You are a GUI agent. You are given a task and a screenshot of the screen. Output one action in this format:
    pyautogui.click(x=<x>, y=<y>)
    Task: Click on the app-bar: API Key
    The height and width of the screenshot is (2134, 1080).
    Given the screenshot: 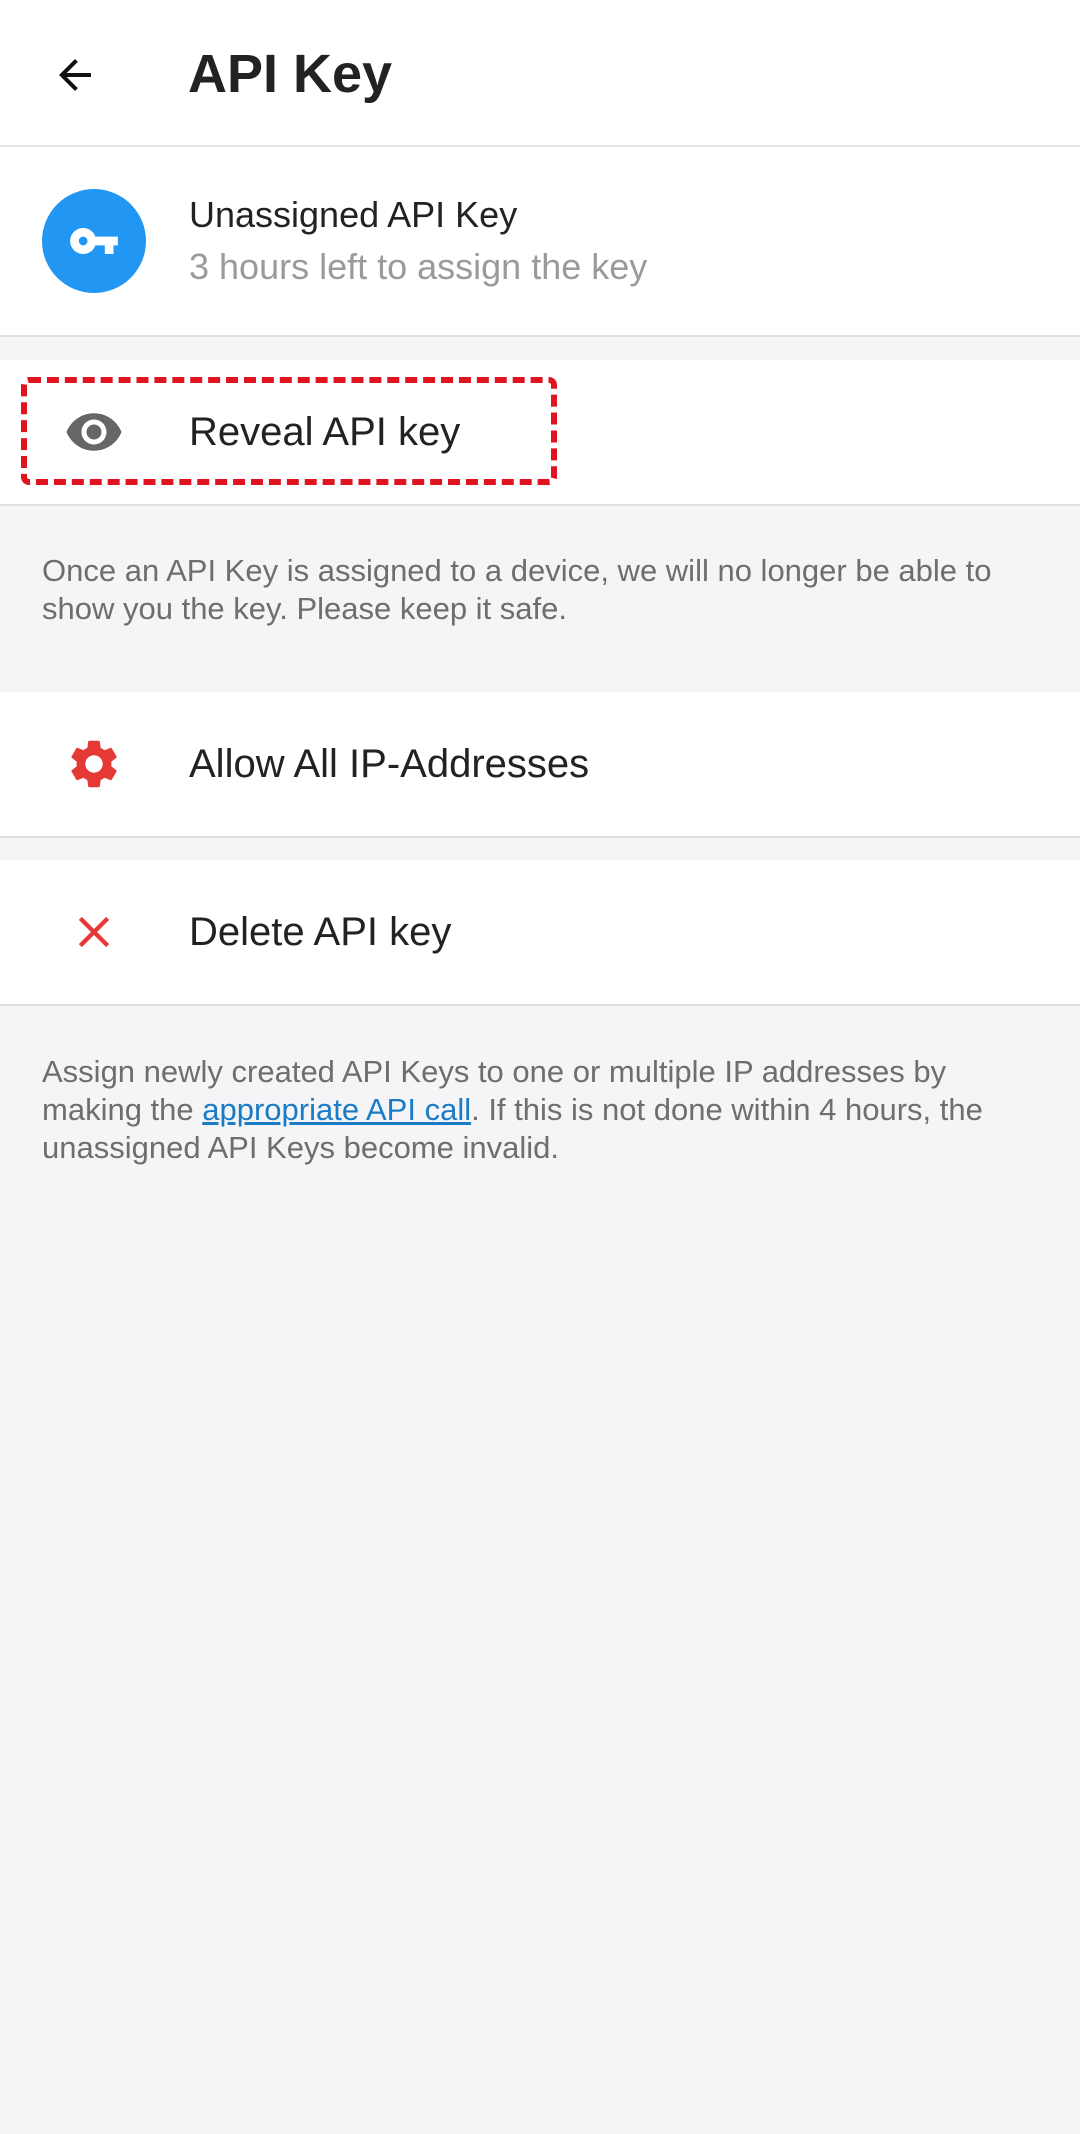 What is the action you would take?
    pyautogui.click(x=540, y=73)
    